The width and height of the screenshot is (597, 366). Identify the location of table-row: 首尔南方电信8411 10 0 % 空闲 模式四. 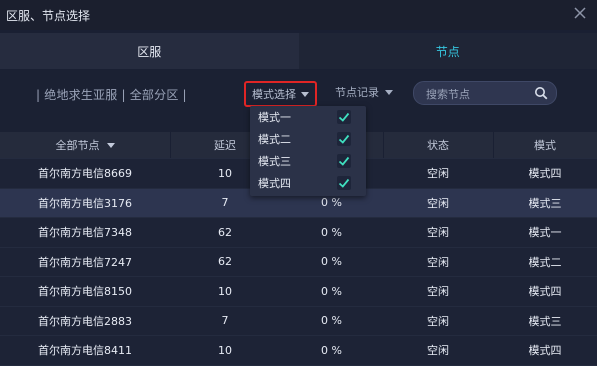
(298, 351).